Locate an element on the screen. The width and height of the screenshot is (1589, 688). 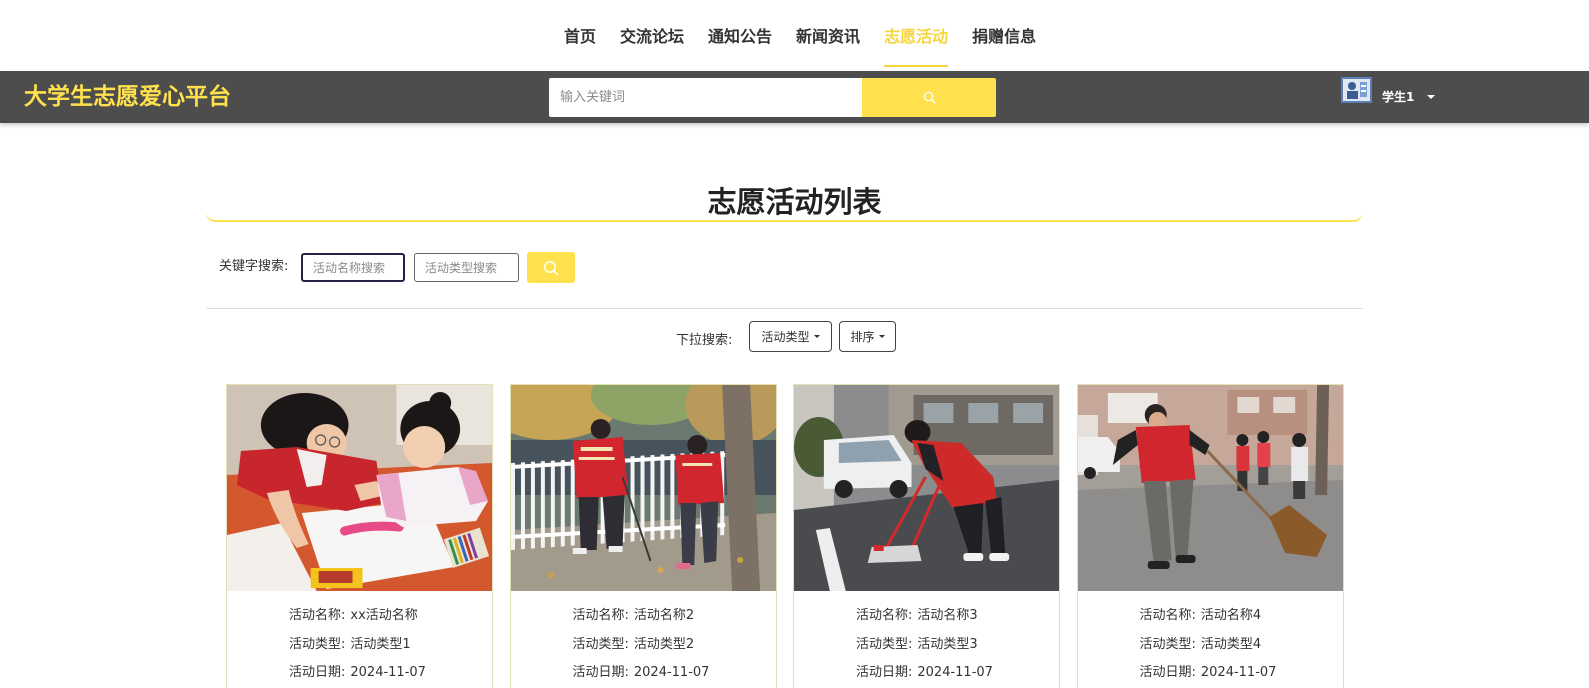
activity-card: 活动名称: 活动名称2 活动类型: 活动类型2 活动日期: 2024-11-07 is located at coordinates (643, 536).